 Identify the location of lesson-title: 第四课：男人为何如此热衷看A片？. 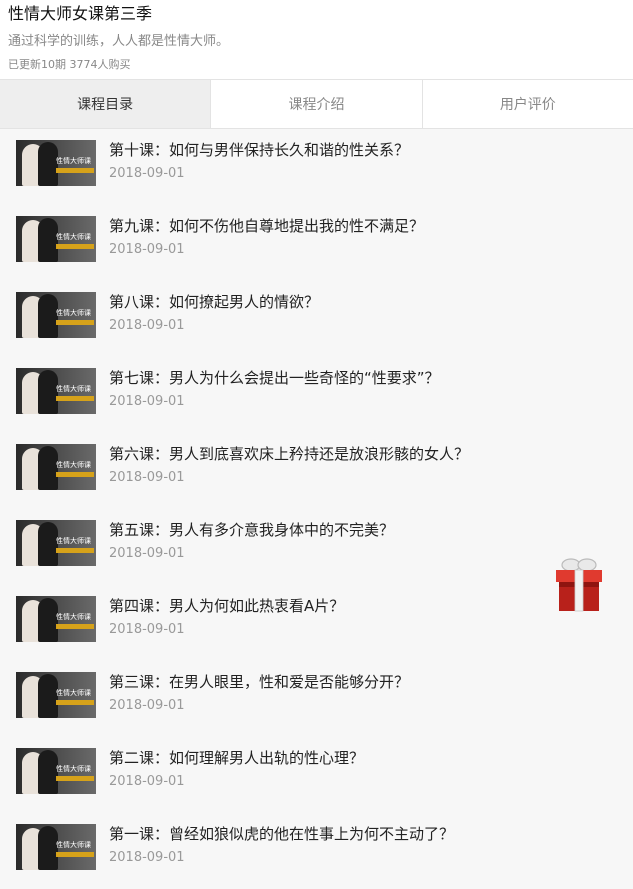
(227, 606).